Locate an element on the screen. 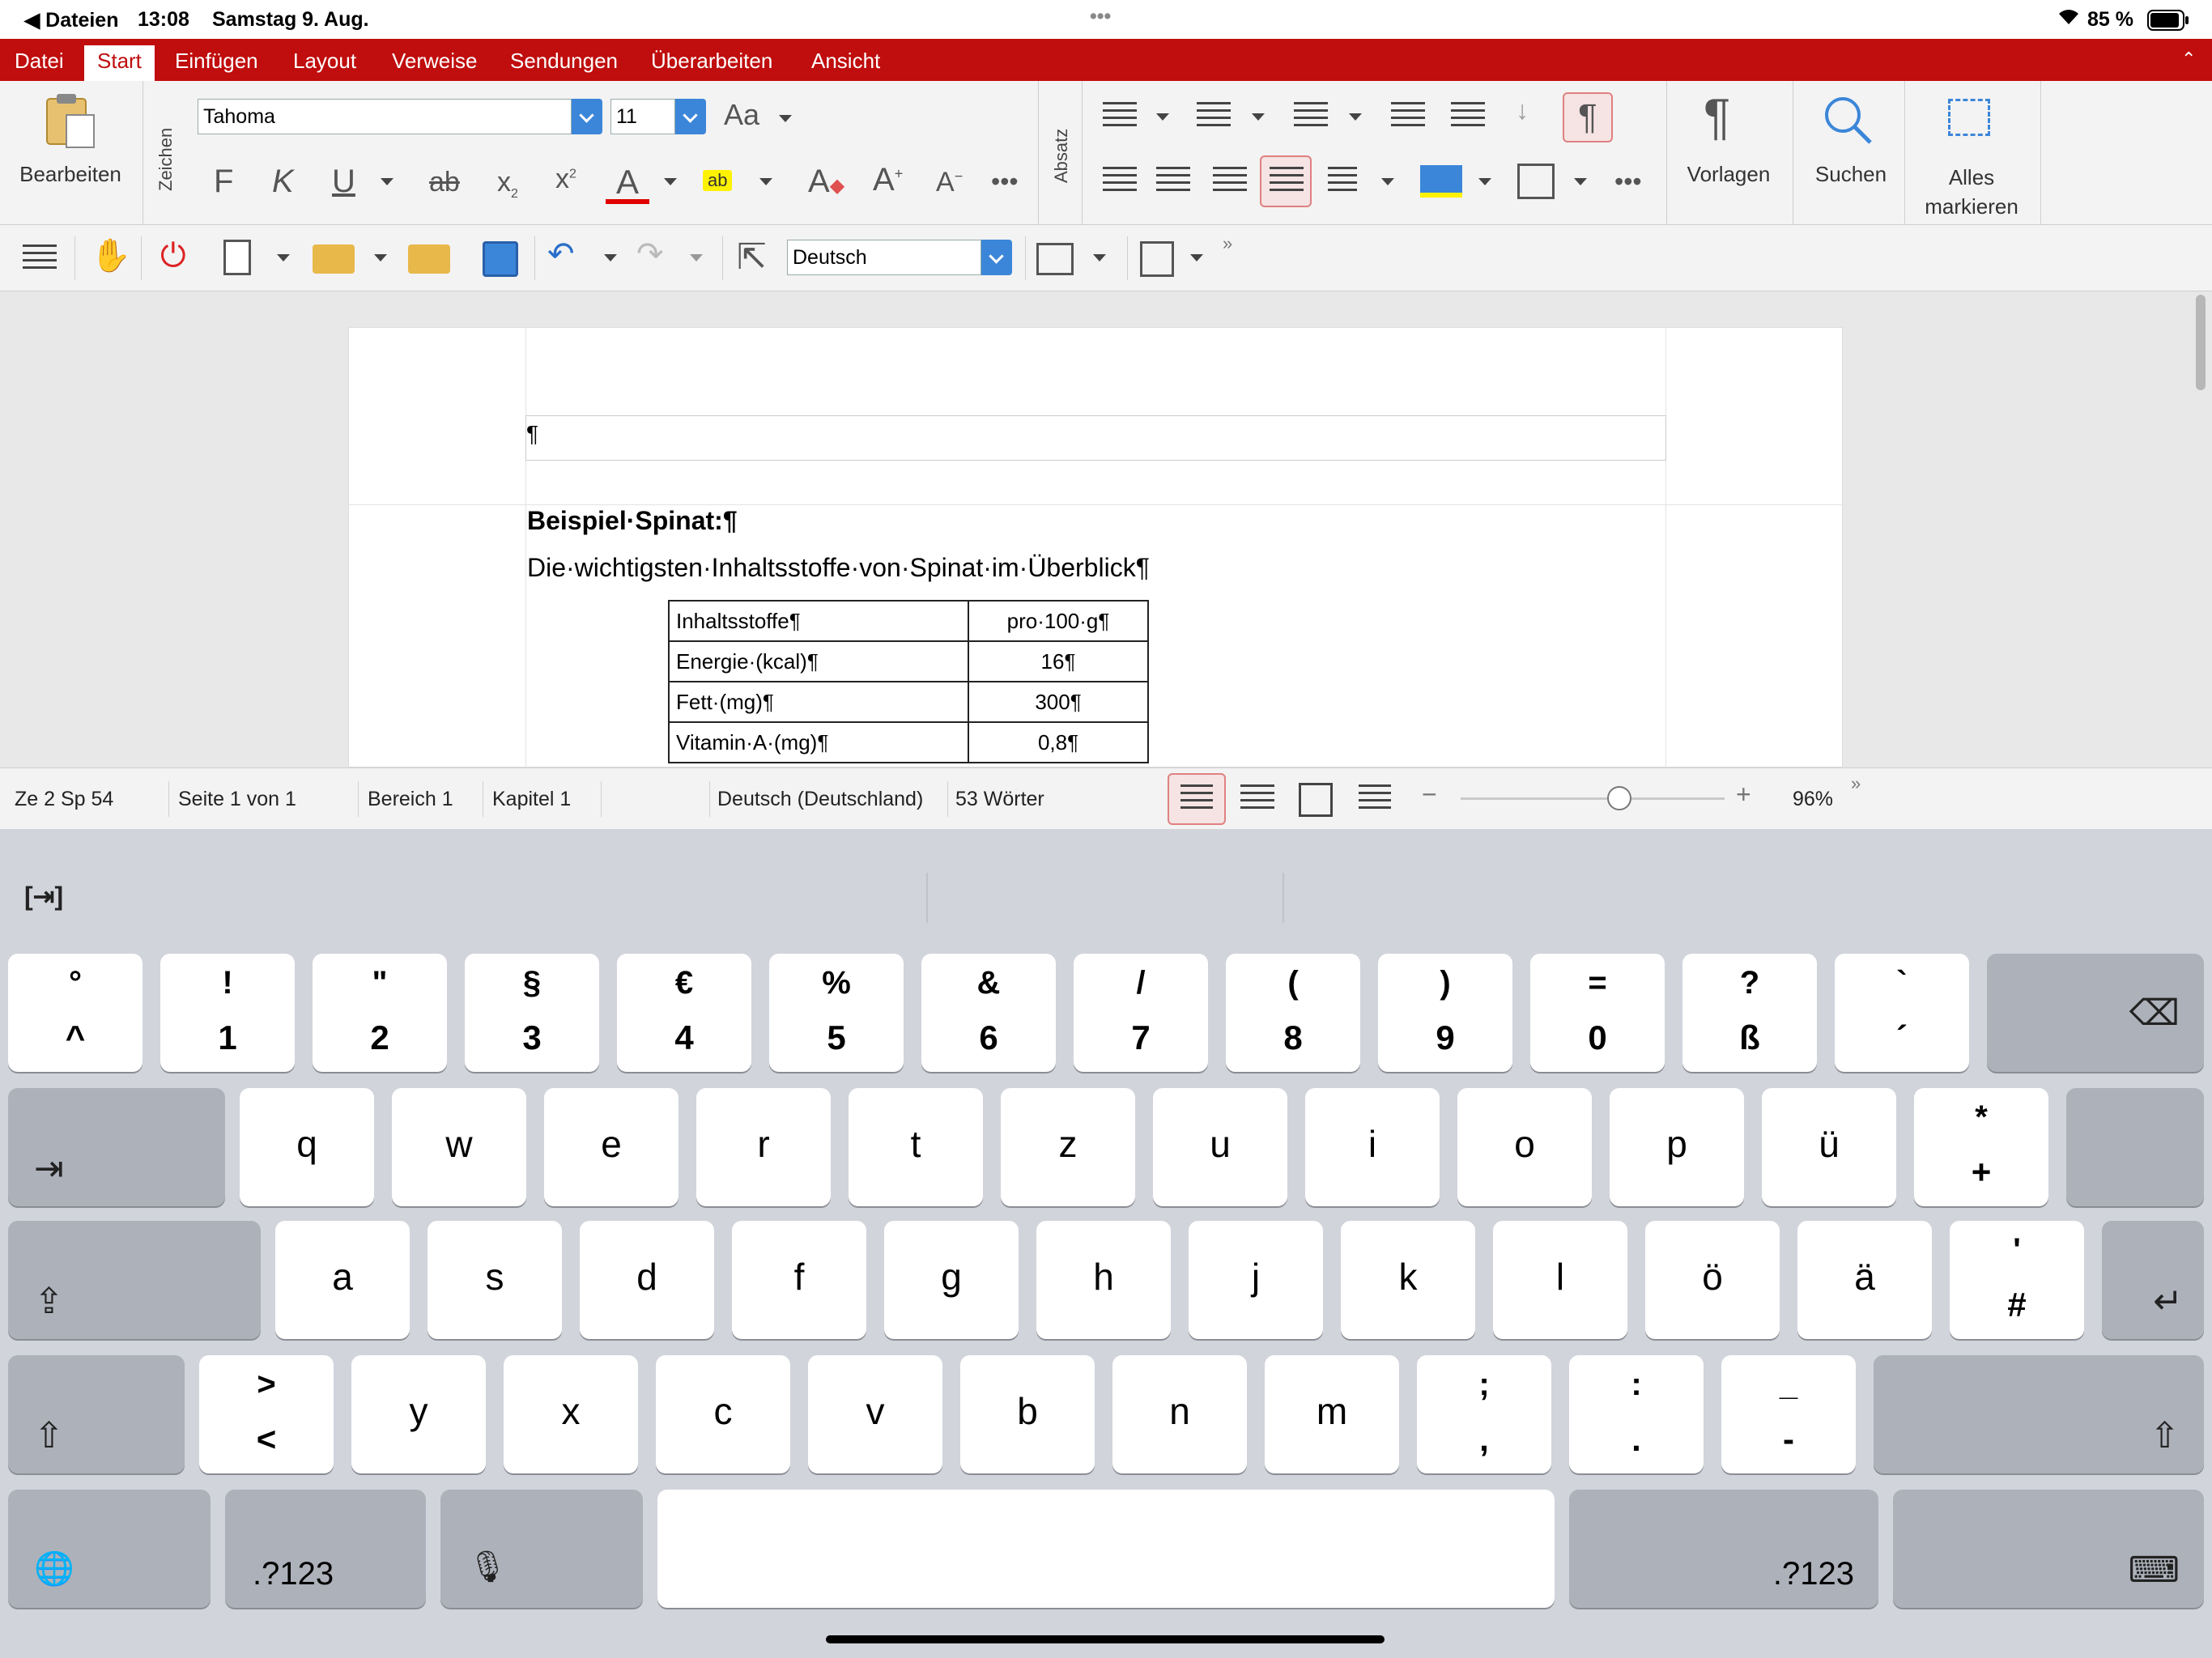 The image size is (2212, 1658). key-x: x is located at coordinates (571, 1414).